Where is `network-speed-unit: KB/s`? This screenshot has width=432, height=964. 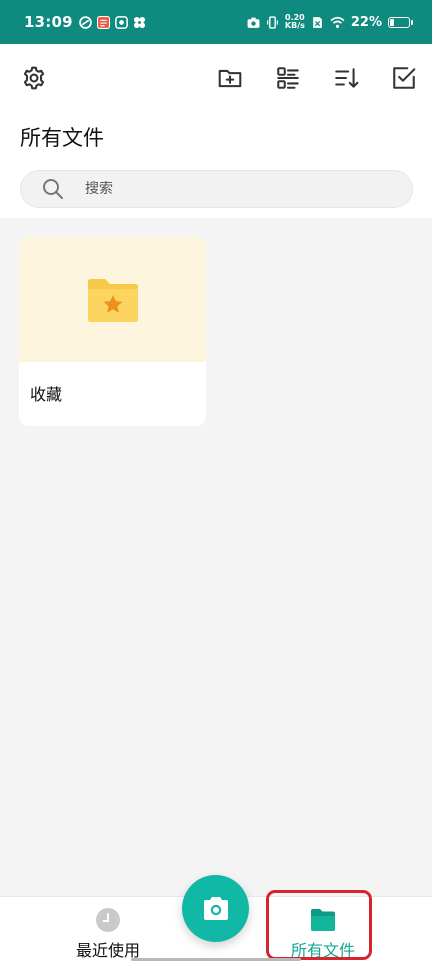
network-speed-unit: KB/s is located at coordinates (294, 25).